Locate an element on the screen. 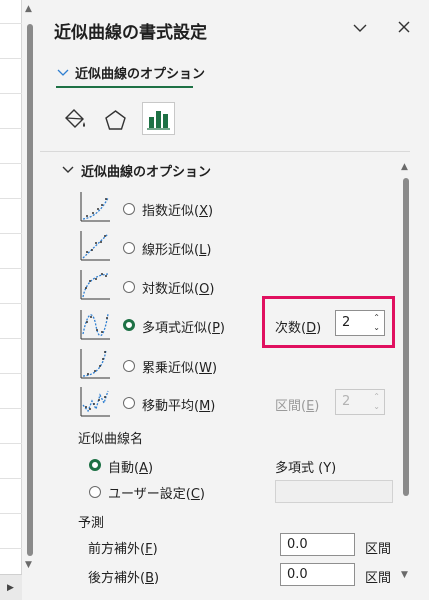 This screenshot has height=600, width=429. fill-line-button is located at coordinates (73, 120).